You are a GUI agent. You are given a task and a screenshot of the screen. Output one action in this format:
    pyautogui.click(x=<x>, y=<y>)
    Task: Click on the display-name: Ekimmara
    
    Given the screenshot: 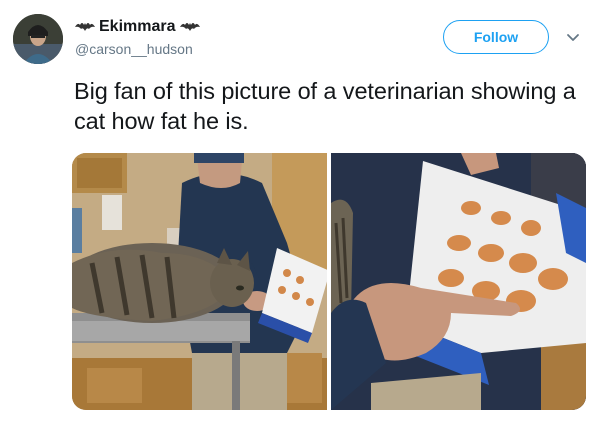 What is the action you would take?
    pyautogui.click(x=137, y=27)
    